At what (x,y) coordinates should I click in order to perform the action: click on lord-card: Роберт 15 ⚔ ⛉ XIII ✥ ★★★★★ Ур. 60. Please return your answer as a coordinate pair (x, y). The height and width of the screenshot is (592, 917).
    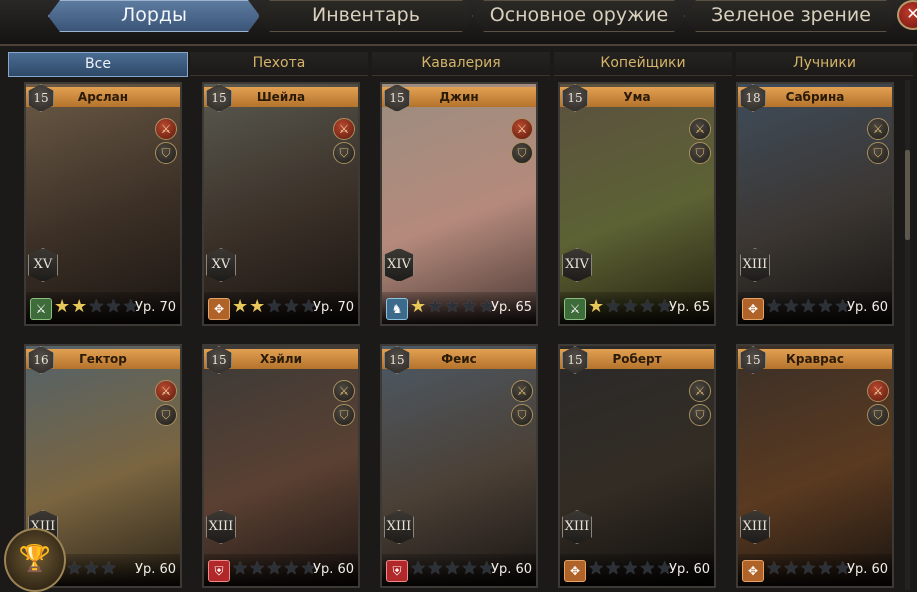
    Looking at the image, I should click on (637, 466).